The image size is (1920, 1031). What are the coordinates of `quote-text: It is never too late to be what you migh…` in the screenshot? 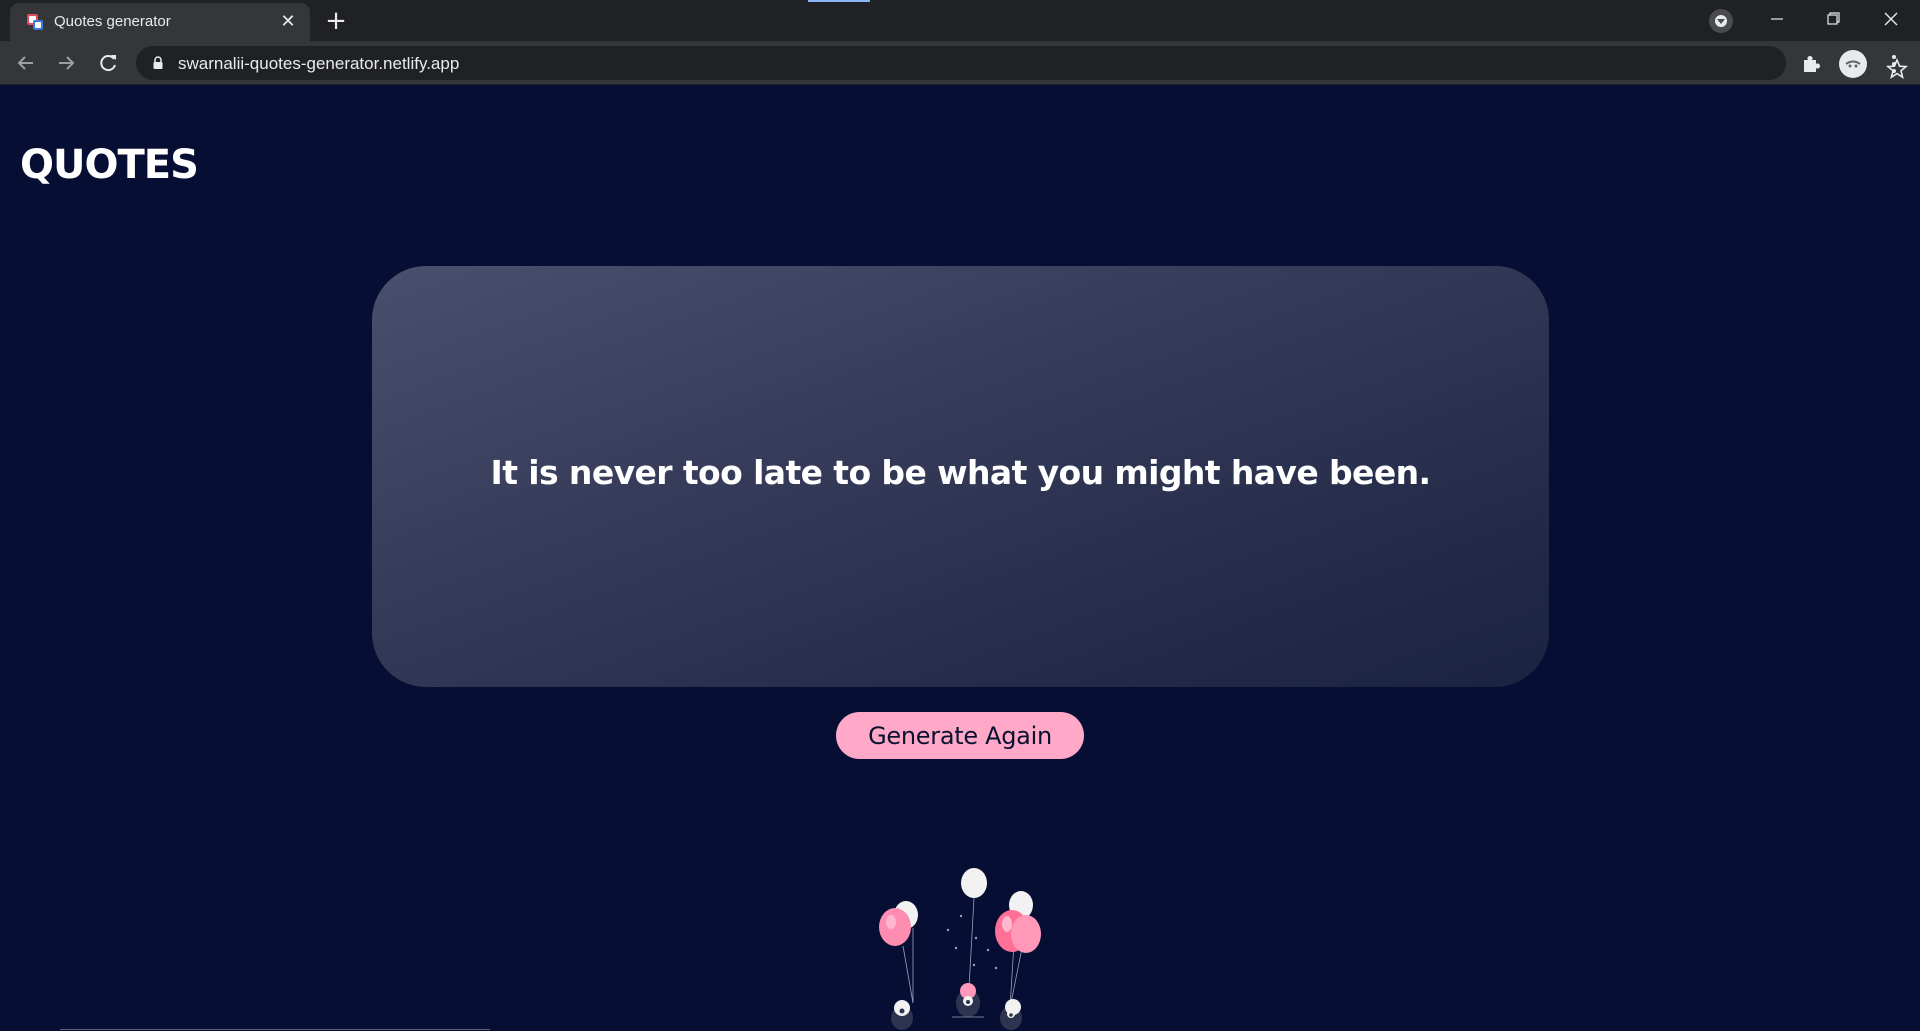 It's located at (960, 472).